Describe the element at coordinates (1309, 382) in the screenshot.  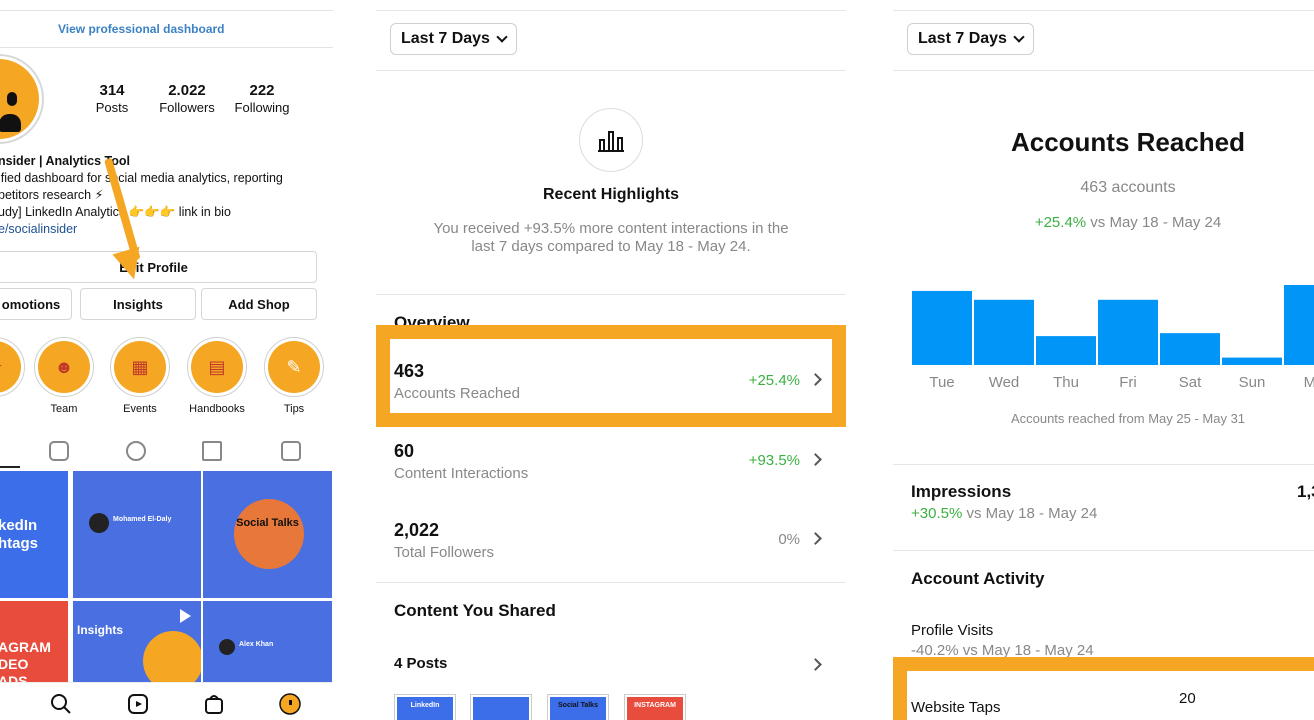
I see `chart-tick-label: Mo` at that location.